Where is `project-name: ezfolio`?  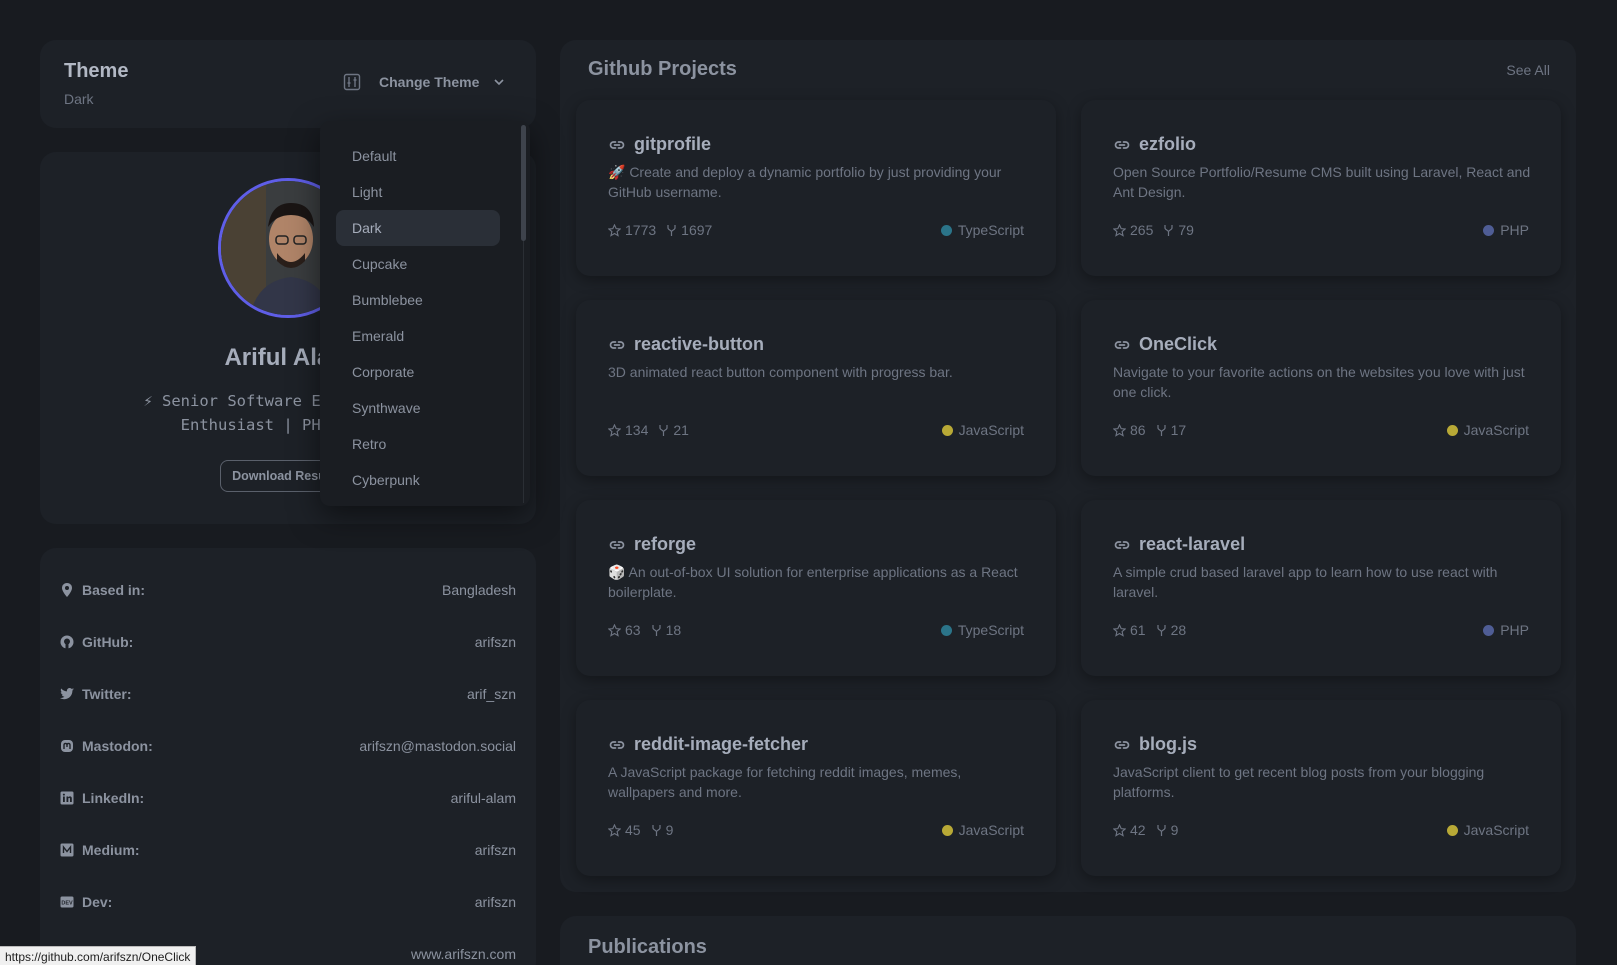 project-name: ezfolio is located at coordinates (1167, 144).